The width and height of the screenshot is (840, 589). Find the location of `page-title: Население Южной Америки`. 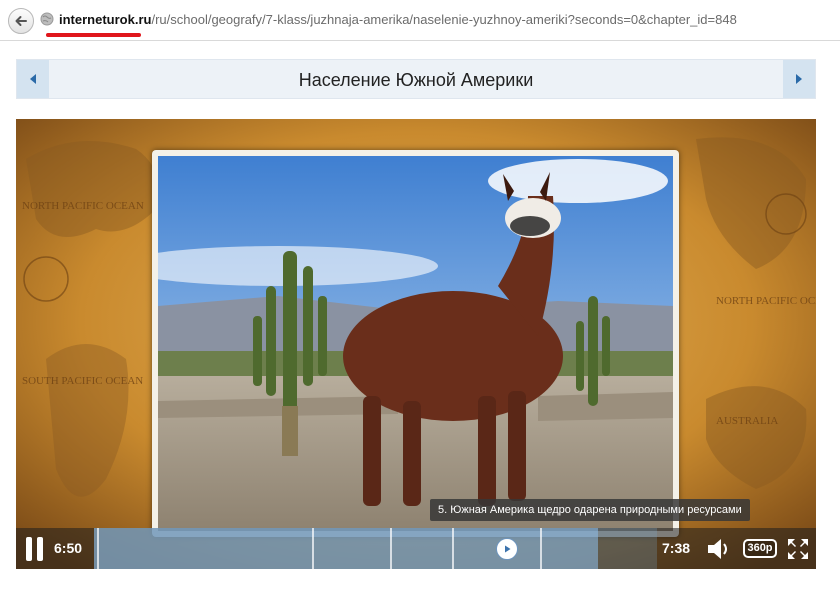

page-title: Население Южной Америки is located at coordinates (416, 80).